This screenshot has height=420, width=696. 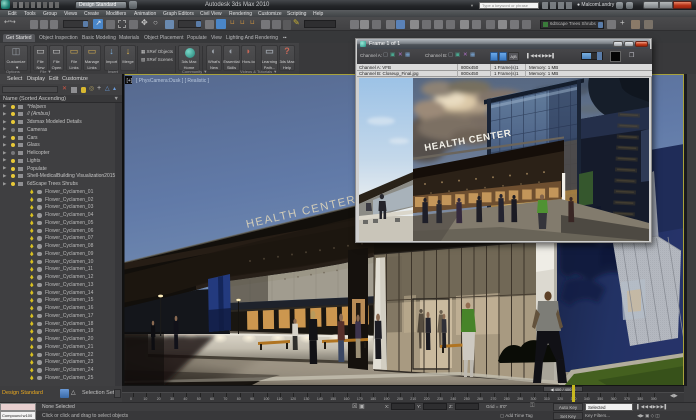 What do you see at coordinates (173, 81) in the screenshot?
I see `svg-text:[ PhysCamera:Dusk ] [ Realist: [ PhysCamera:Dusk ] [ Realistic ]` at bounding box center [173, 81].